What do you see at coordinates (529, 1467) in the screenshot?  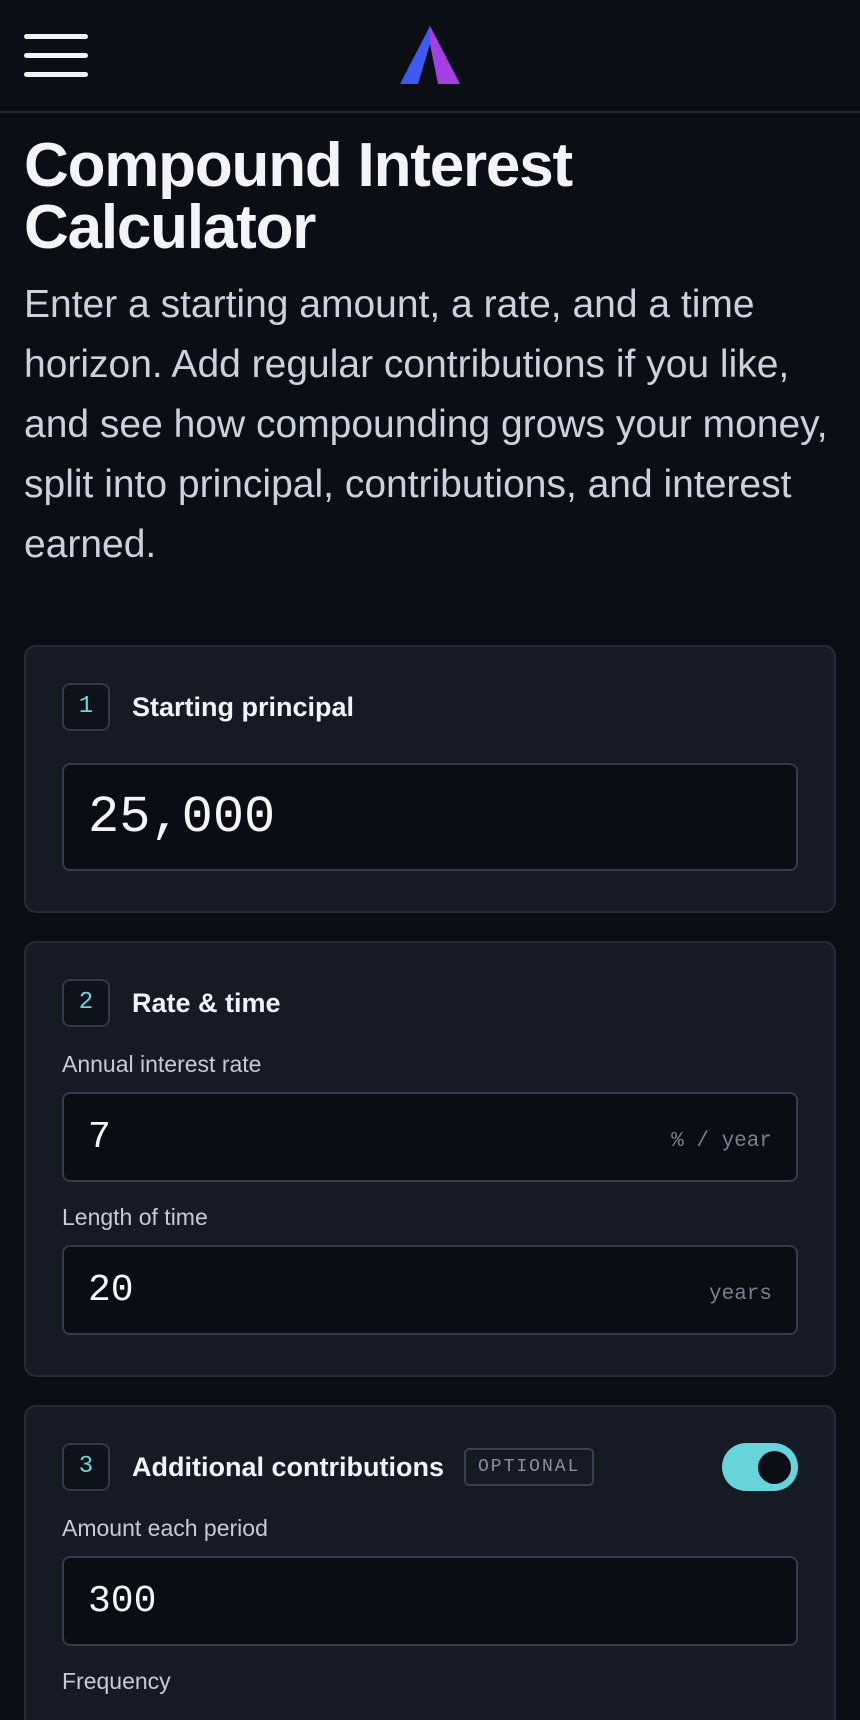 I see `optional-badge: OPTIONAL` at bounding box center [529, 1467].